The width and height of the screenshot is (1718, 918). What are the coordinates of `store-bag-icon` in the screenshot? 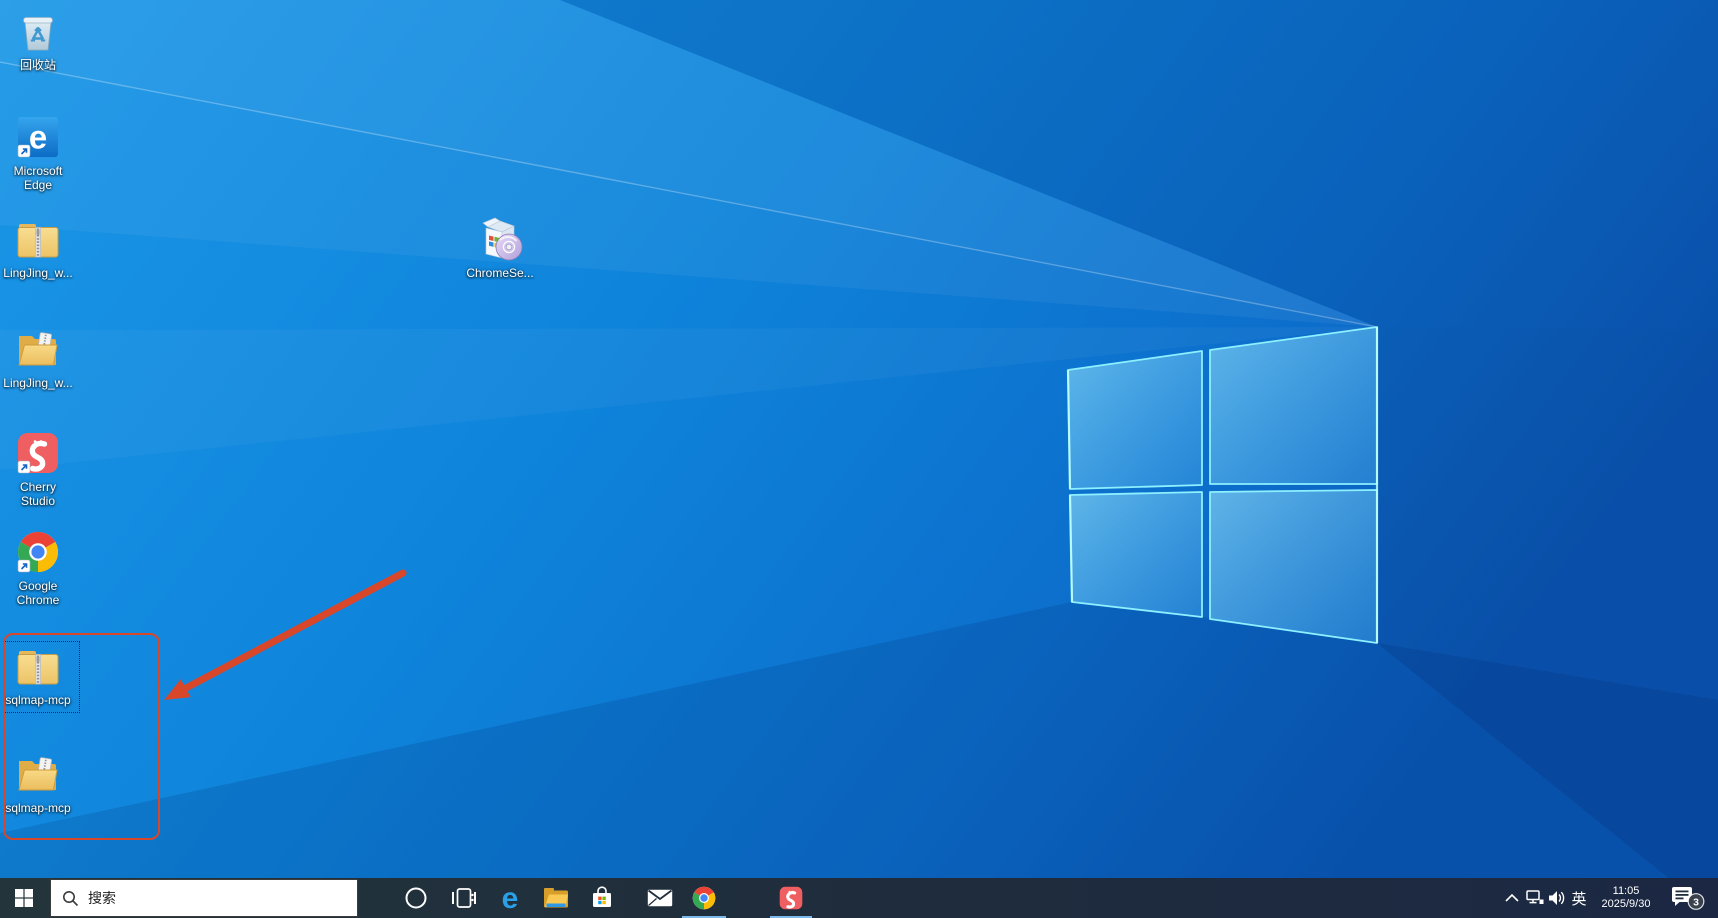 It's located at (602, 896).